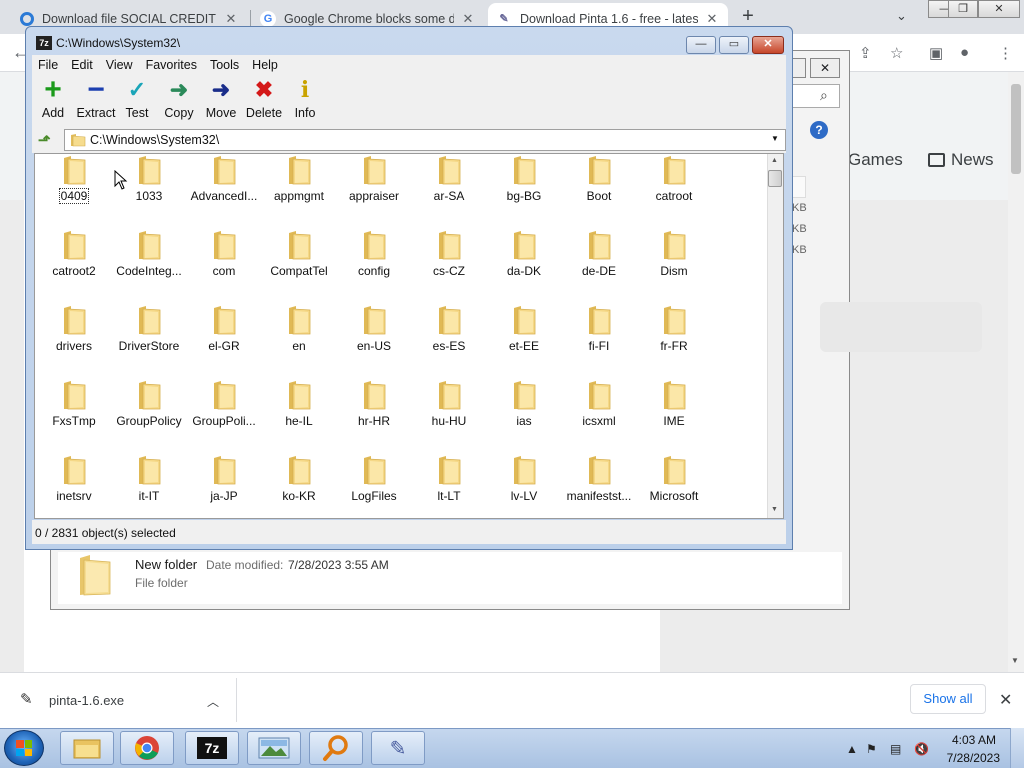  I want to click on menu-edit: Edit, so click(82, 65).